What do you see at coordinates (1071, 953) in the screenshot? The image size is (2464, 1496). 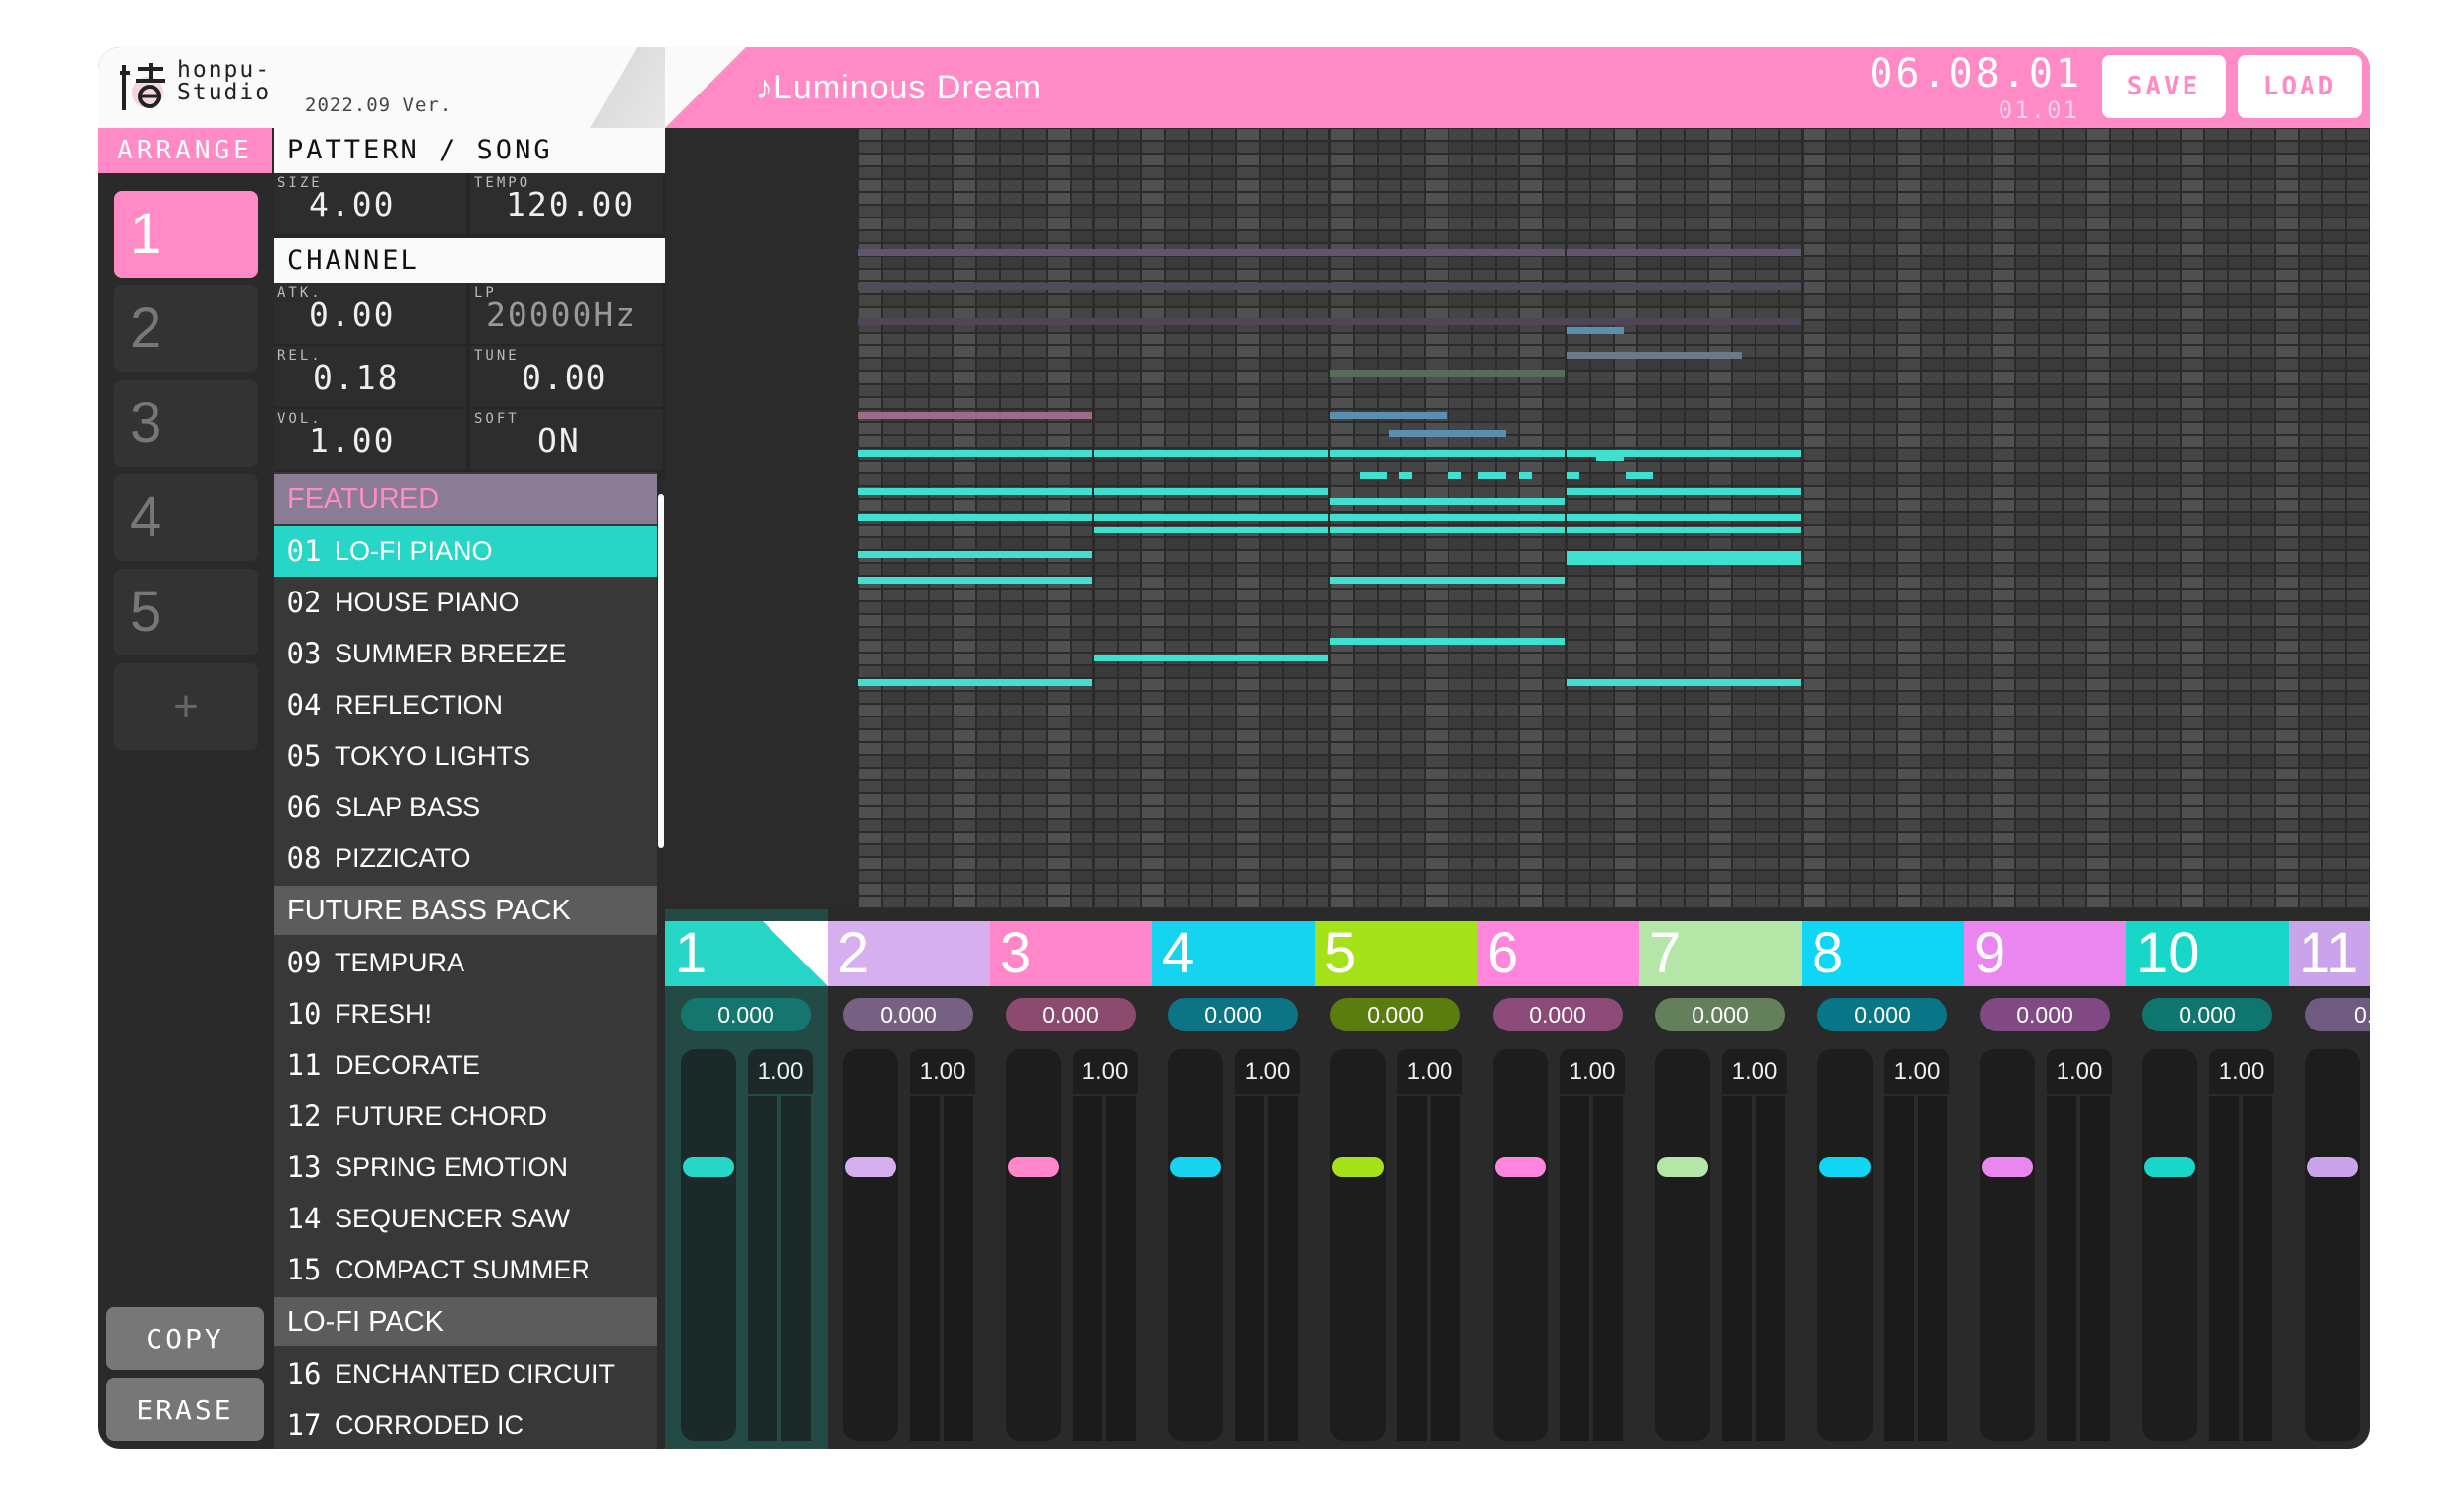 I see `channel-tab: 3` at bounding box center [1071, 953].